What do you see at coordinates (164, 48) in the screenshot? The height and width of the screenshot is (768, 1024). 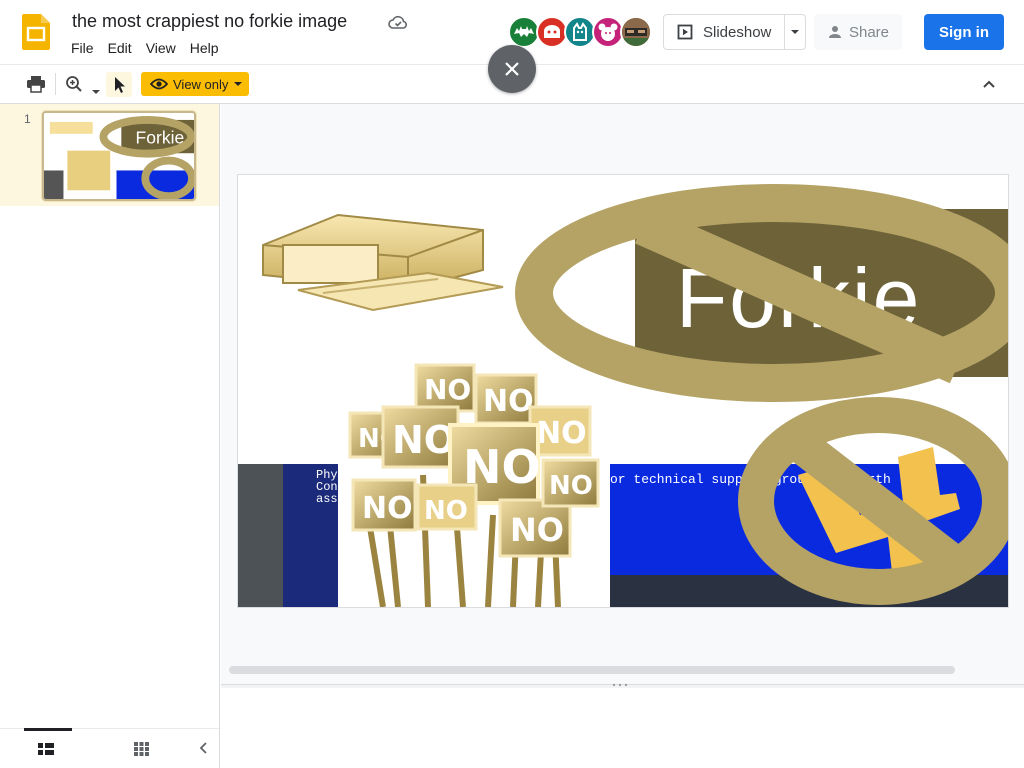 I see `menu-view: View` at bounding box center [164, 48].